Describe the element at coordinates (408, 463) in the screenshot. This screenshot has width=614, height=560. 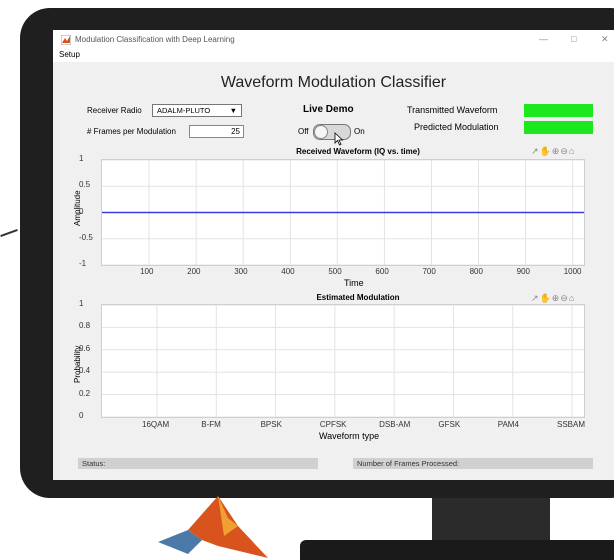
I see `frames-processed-label: Number of Frames Processed:` at that location.